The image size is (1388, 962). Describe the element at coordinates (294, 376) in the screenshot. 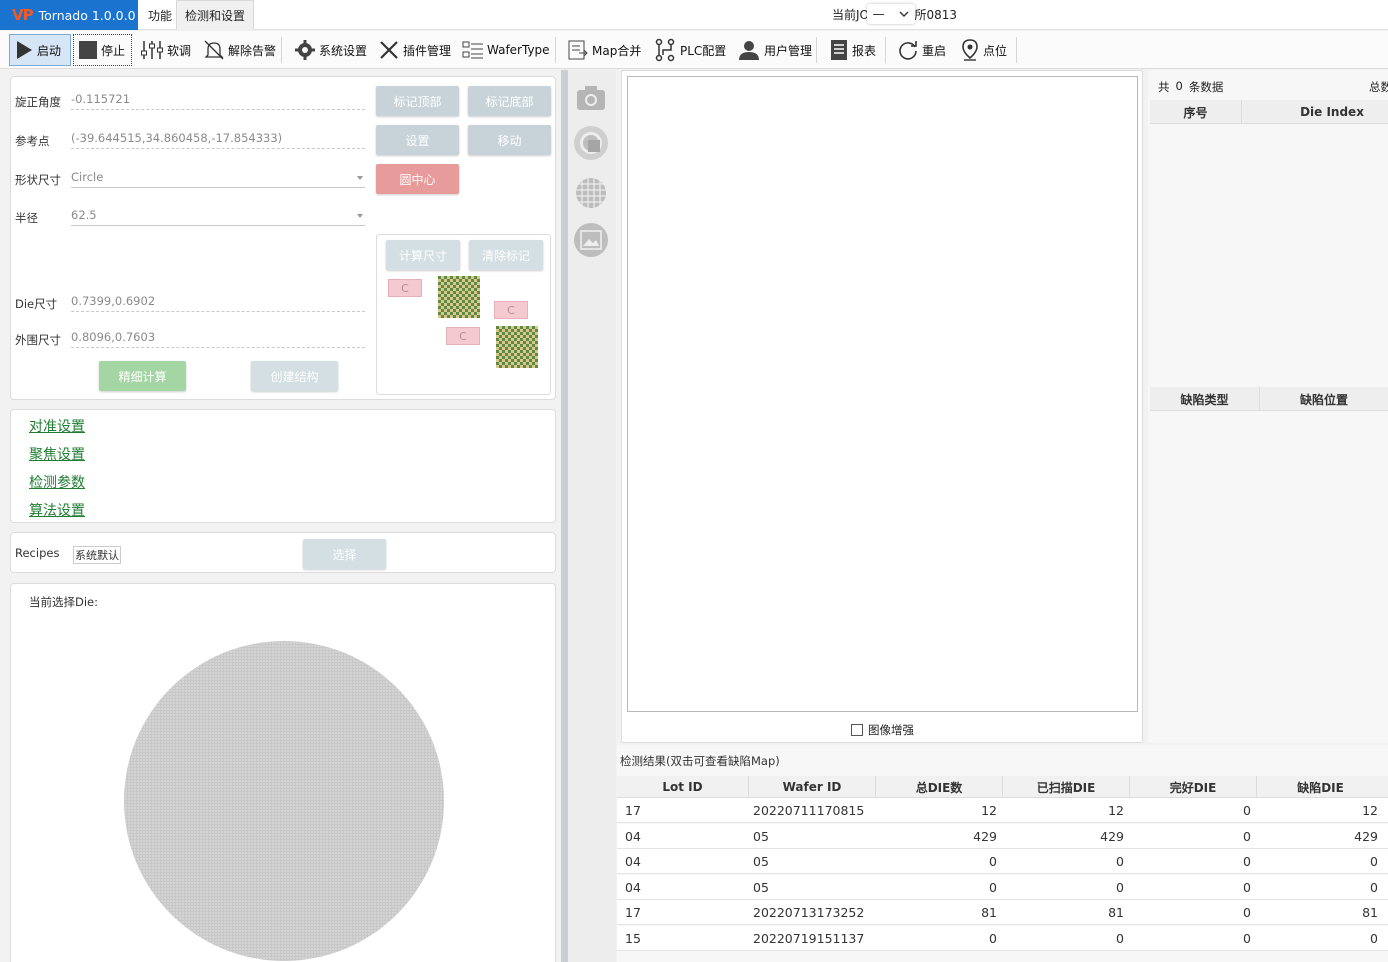

I see `create-structure-button: 创建结构` at that location.